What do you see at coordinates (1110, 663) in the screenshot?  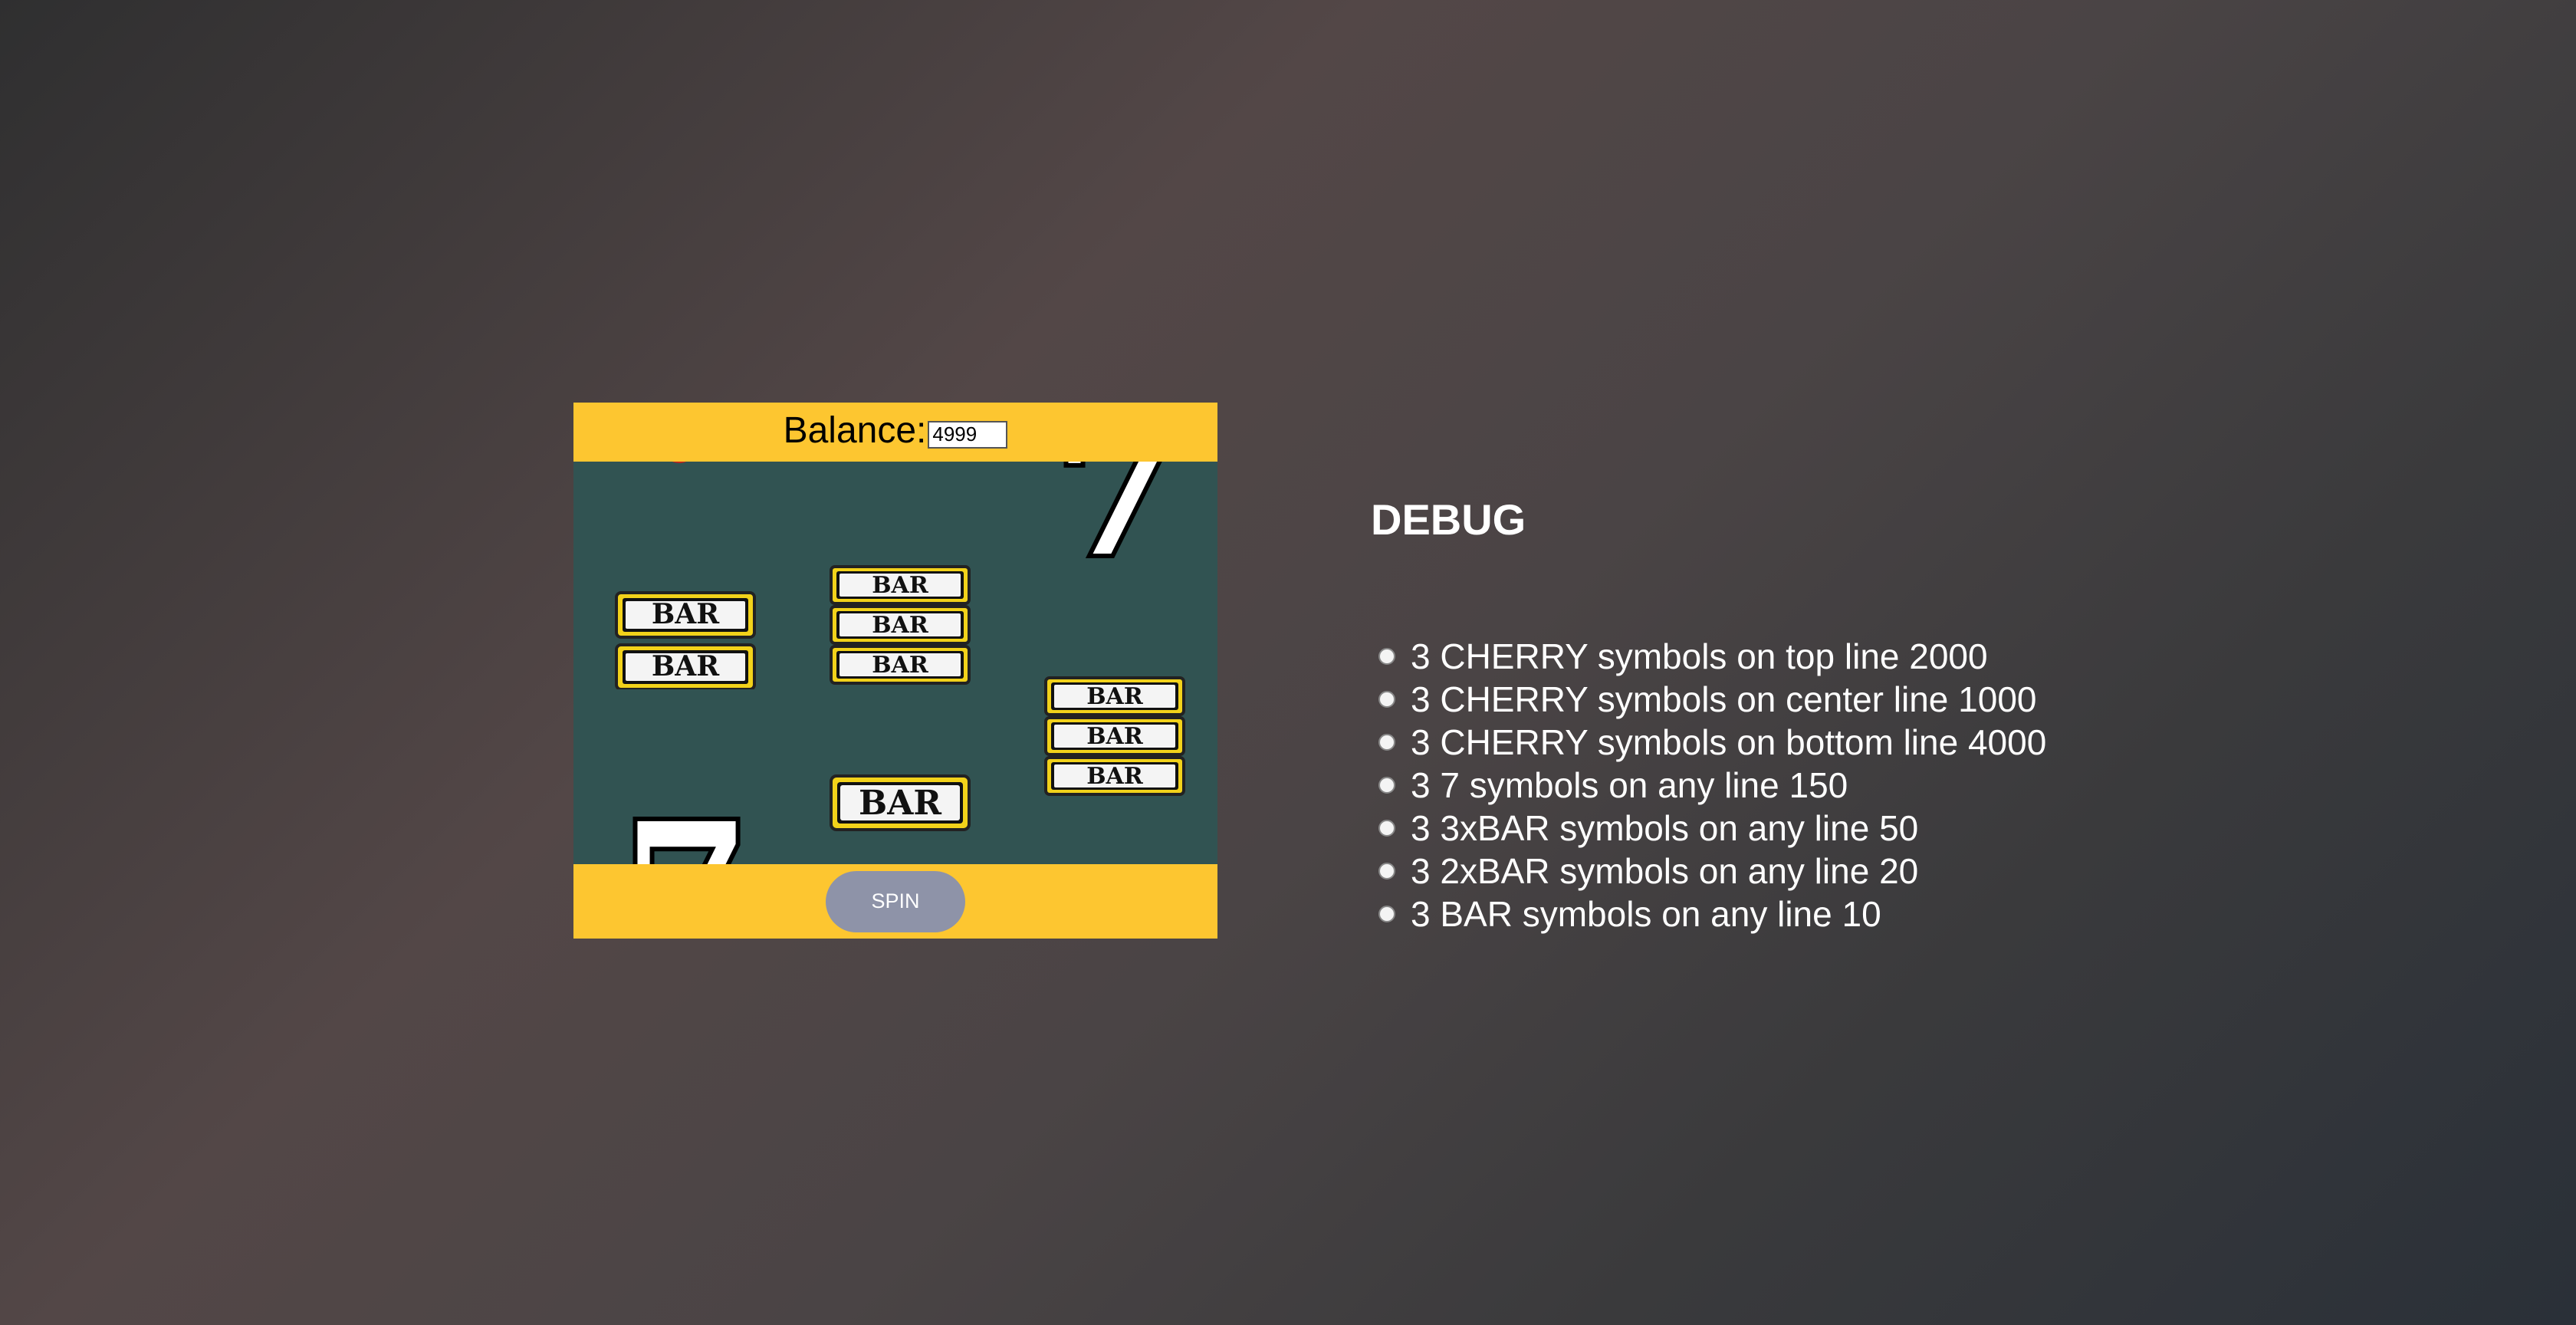 I see `reel-3: 7 BAR BAR BAR` at bounding box center [1110, 663].